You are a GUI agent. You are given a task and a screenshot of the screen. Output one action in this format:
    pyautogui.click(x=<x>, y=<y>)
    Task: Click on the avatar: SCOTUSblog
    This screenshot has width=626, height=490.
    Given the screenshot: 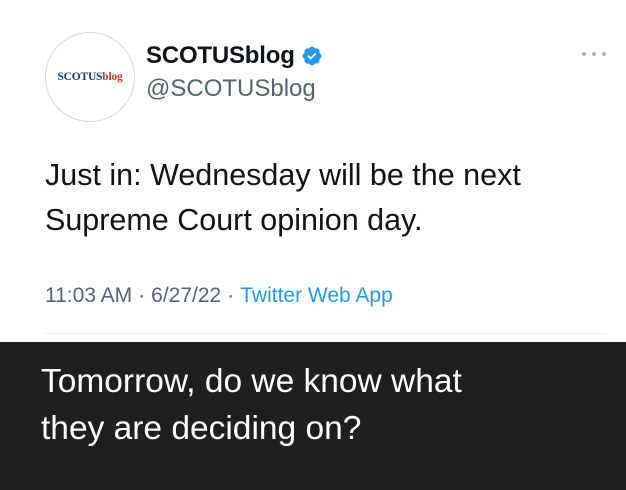 What is the action you would take?
    pyautogui.click(x=90, y=77)
    